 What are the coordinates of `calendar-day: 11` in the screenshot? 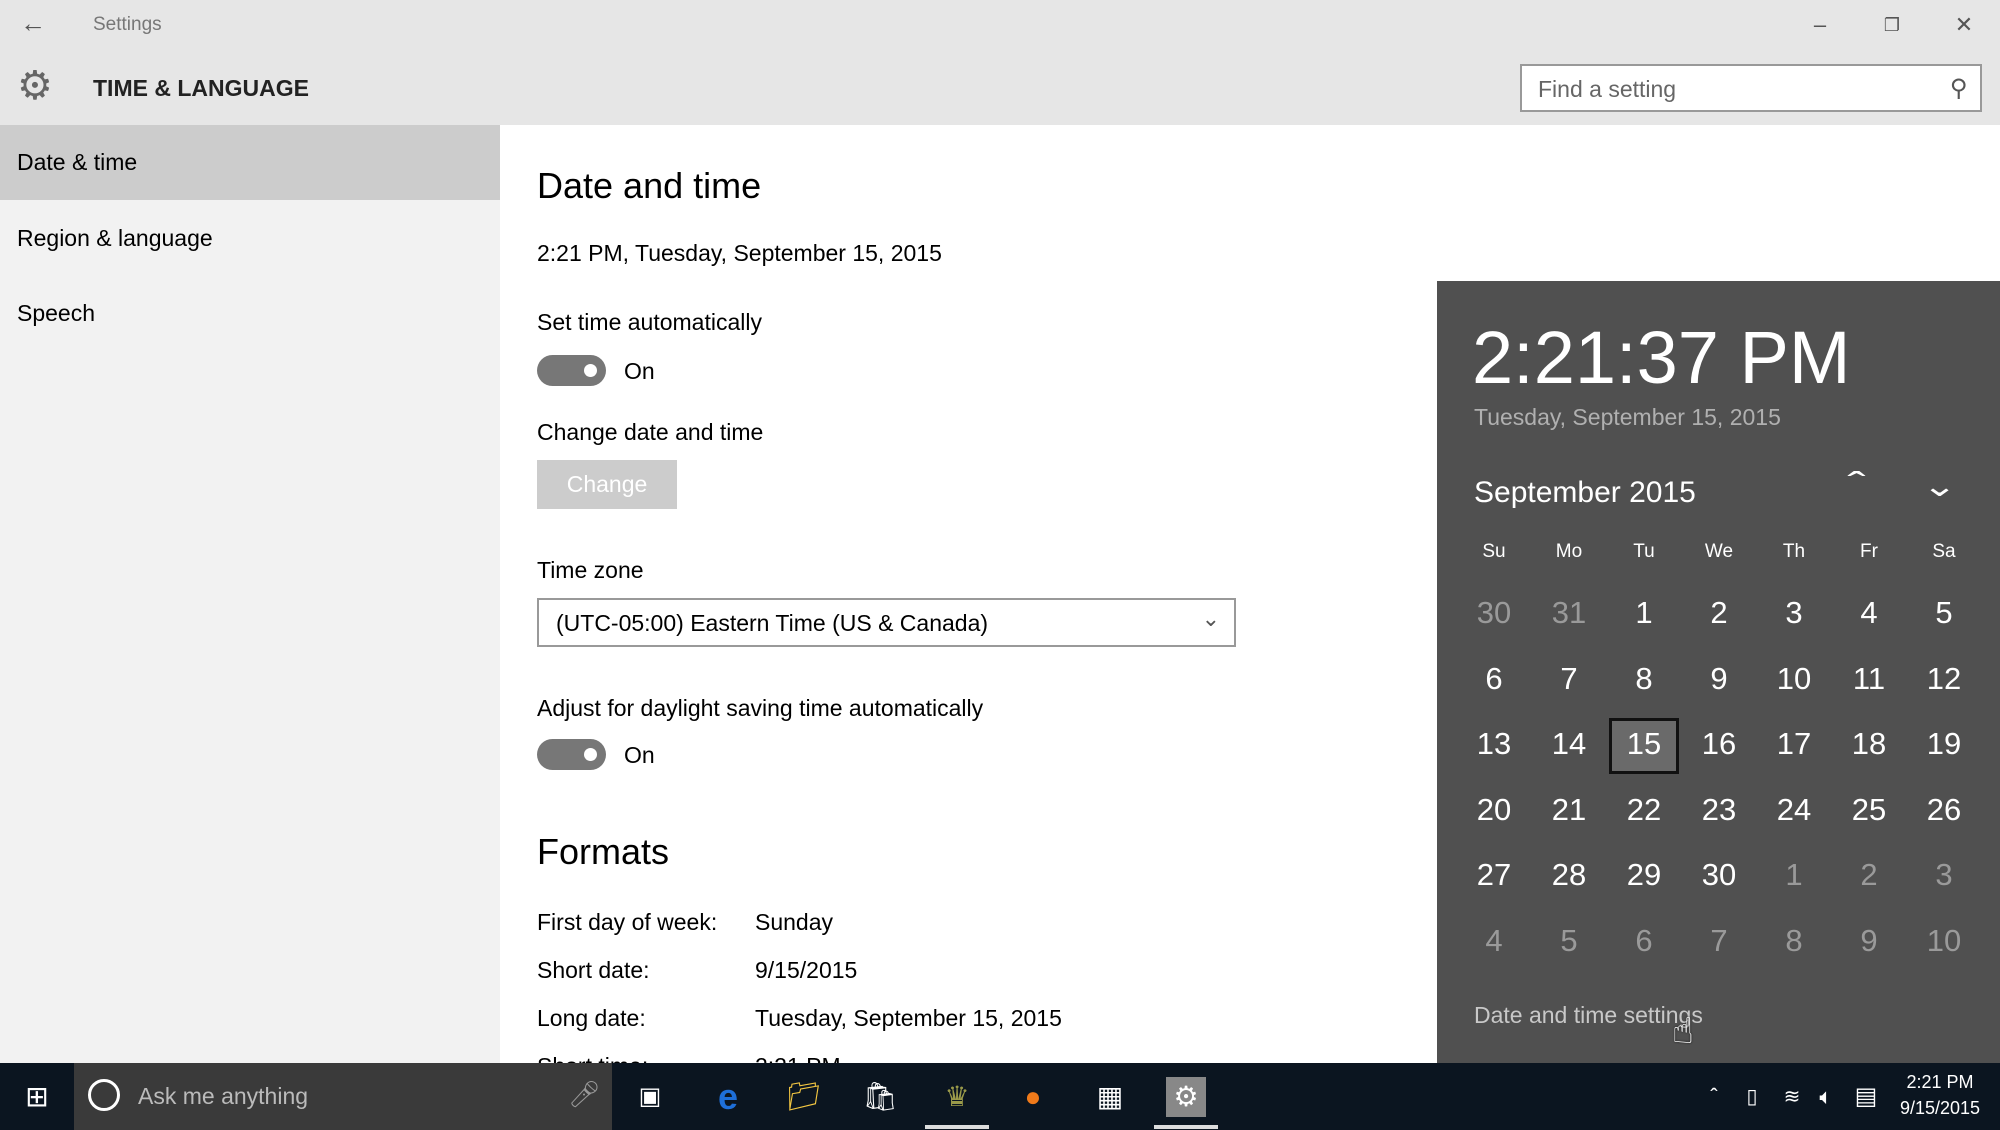 It's located at (1869, 679).